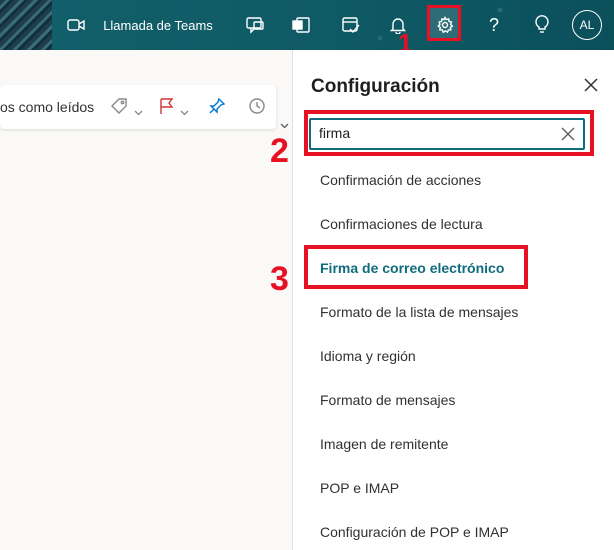 The height and width of the screenshot is (550, 614). Describe the element at coordinates (449, 133) in the screenshot. I see `annotation-box-search` at that location.